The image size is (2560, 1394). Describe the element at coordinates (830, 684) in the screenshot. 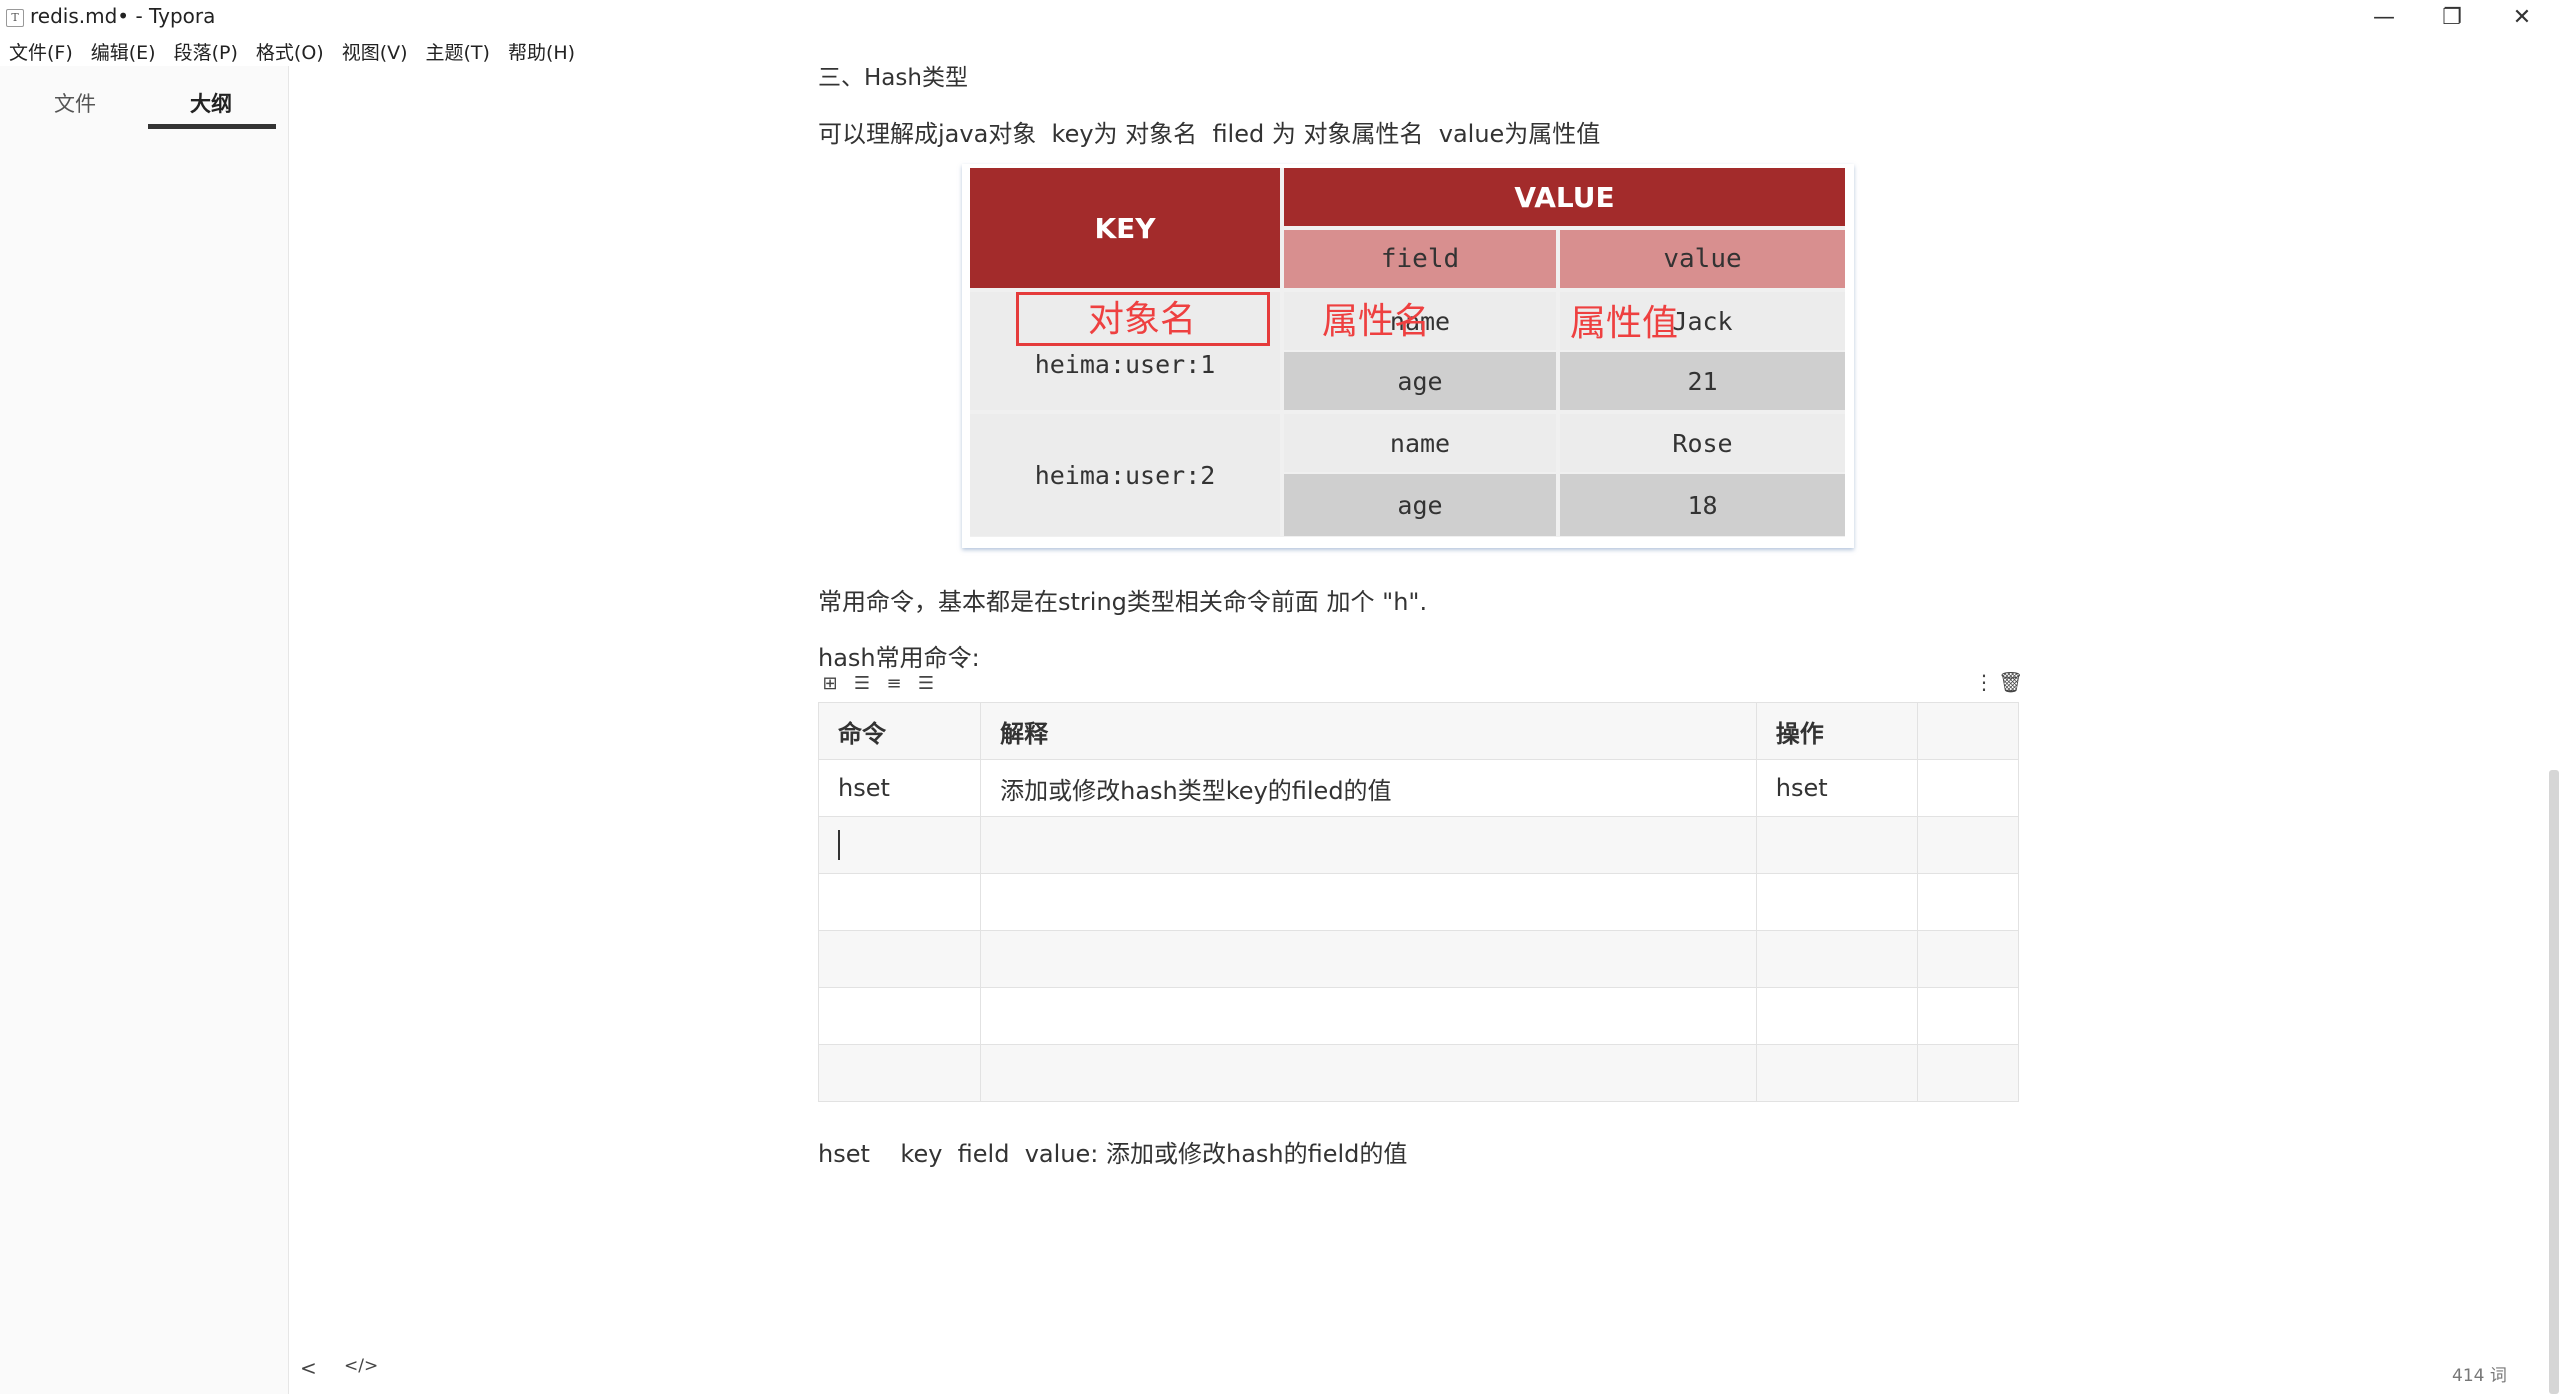

I see `table-resize-icon: ⊞` at that location.